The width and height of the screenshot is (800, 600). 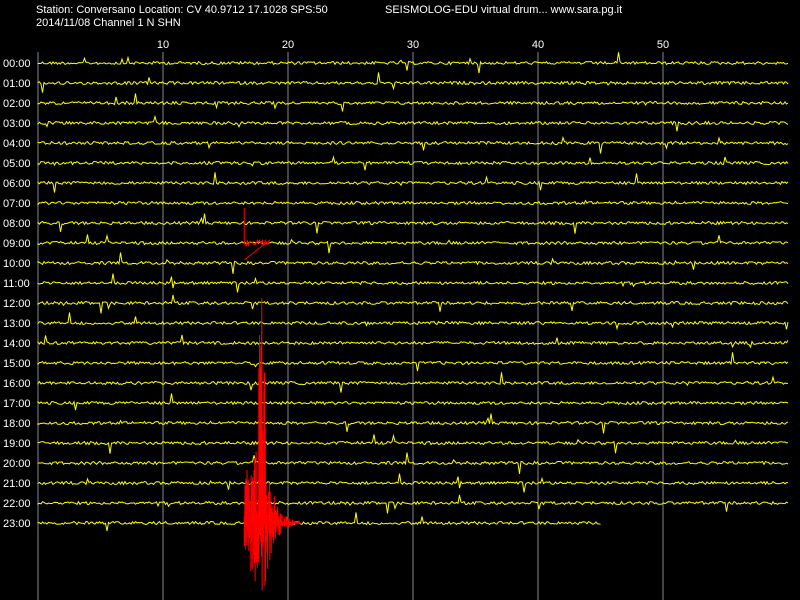 What do you see at coordinates (17, 184) in the screenshot?
I see `row-label: 06:00` at bounding box center [17, 184].